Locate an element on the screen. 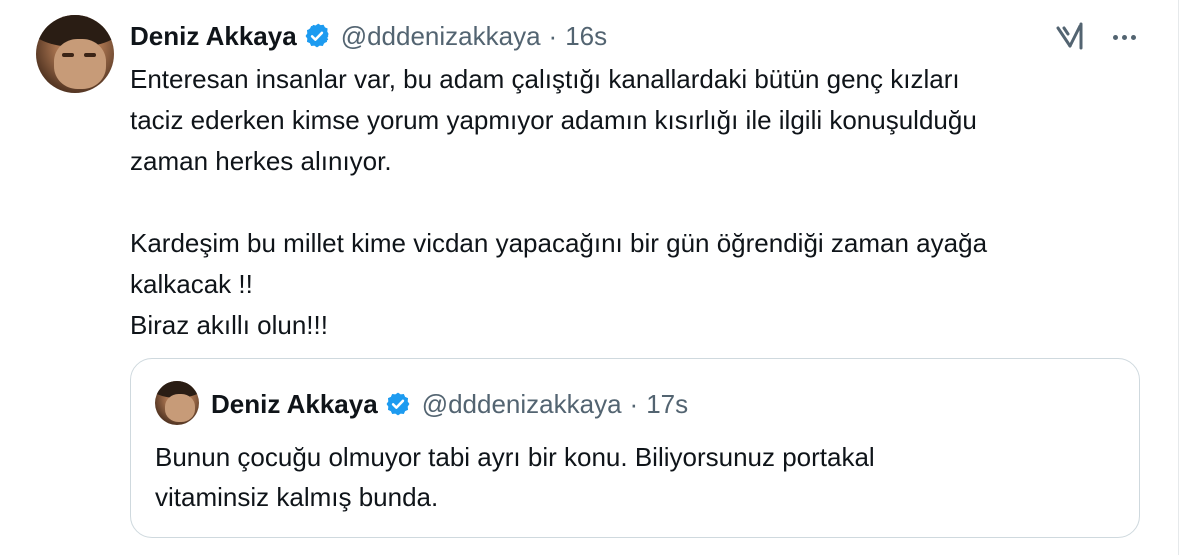  tweet-line: kalkacak !! is located at coordinates (191, 284).